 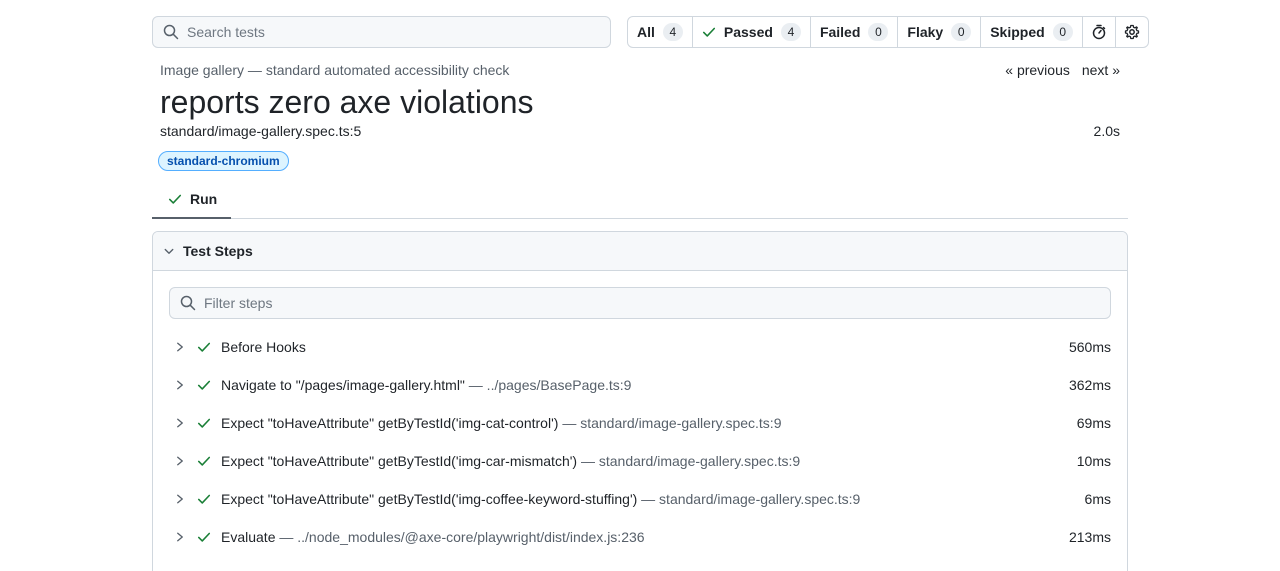 I want to click on filter-all-count: 4, so click(x=672, y=32).